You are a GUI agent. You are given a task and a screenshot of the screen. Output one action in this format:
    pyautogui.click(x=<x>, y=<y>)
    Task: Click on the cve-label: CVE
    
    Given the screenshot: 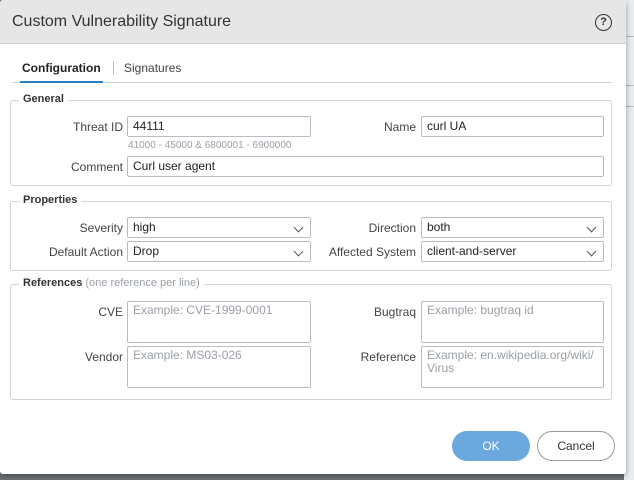 What is the action you would take?
    pyautogui.click(x=110, y=312)
    